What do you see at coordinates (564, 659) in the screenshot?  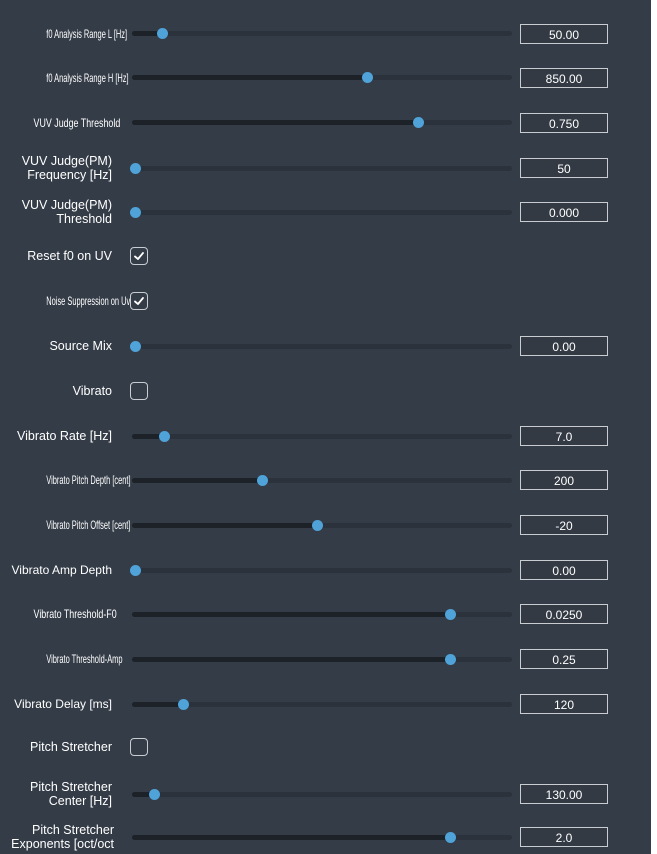 I see `param-value-field: 0.25` at bounding box center [564, 659].